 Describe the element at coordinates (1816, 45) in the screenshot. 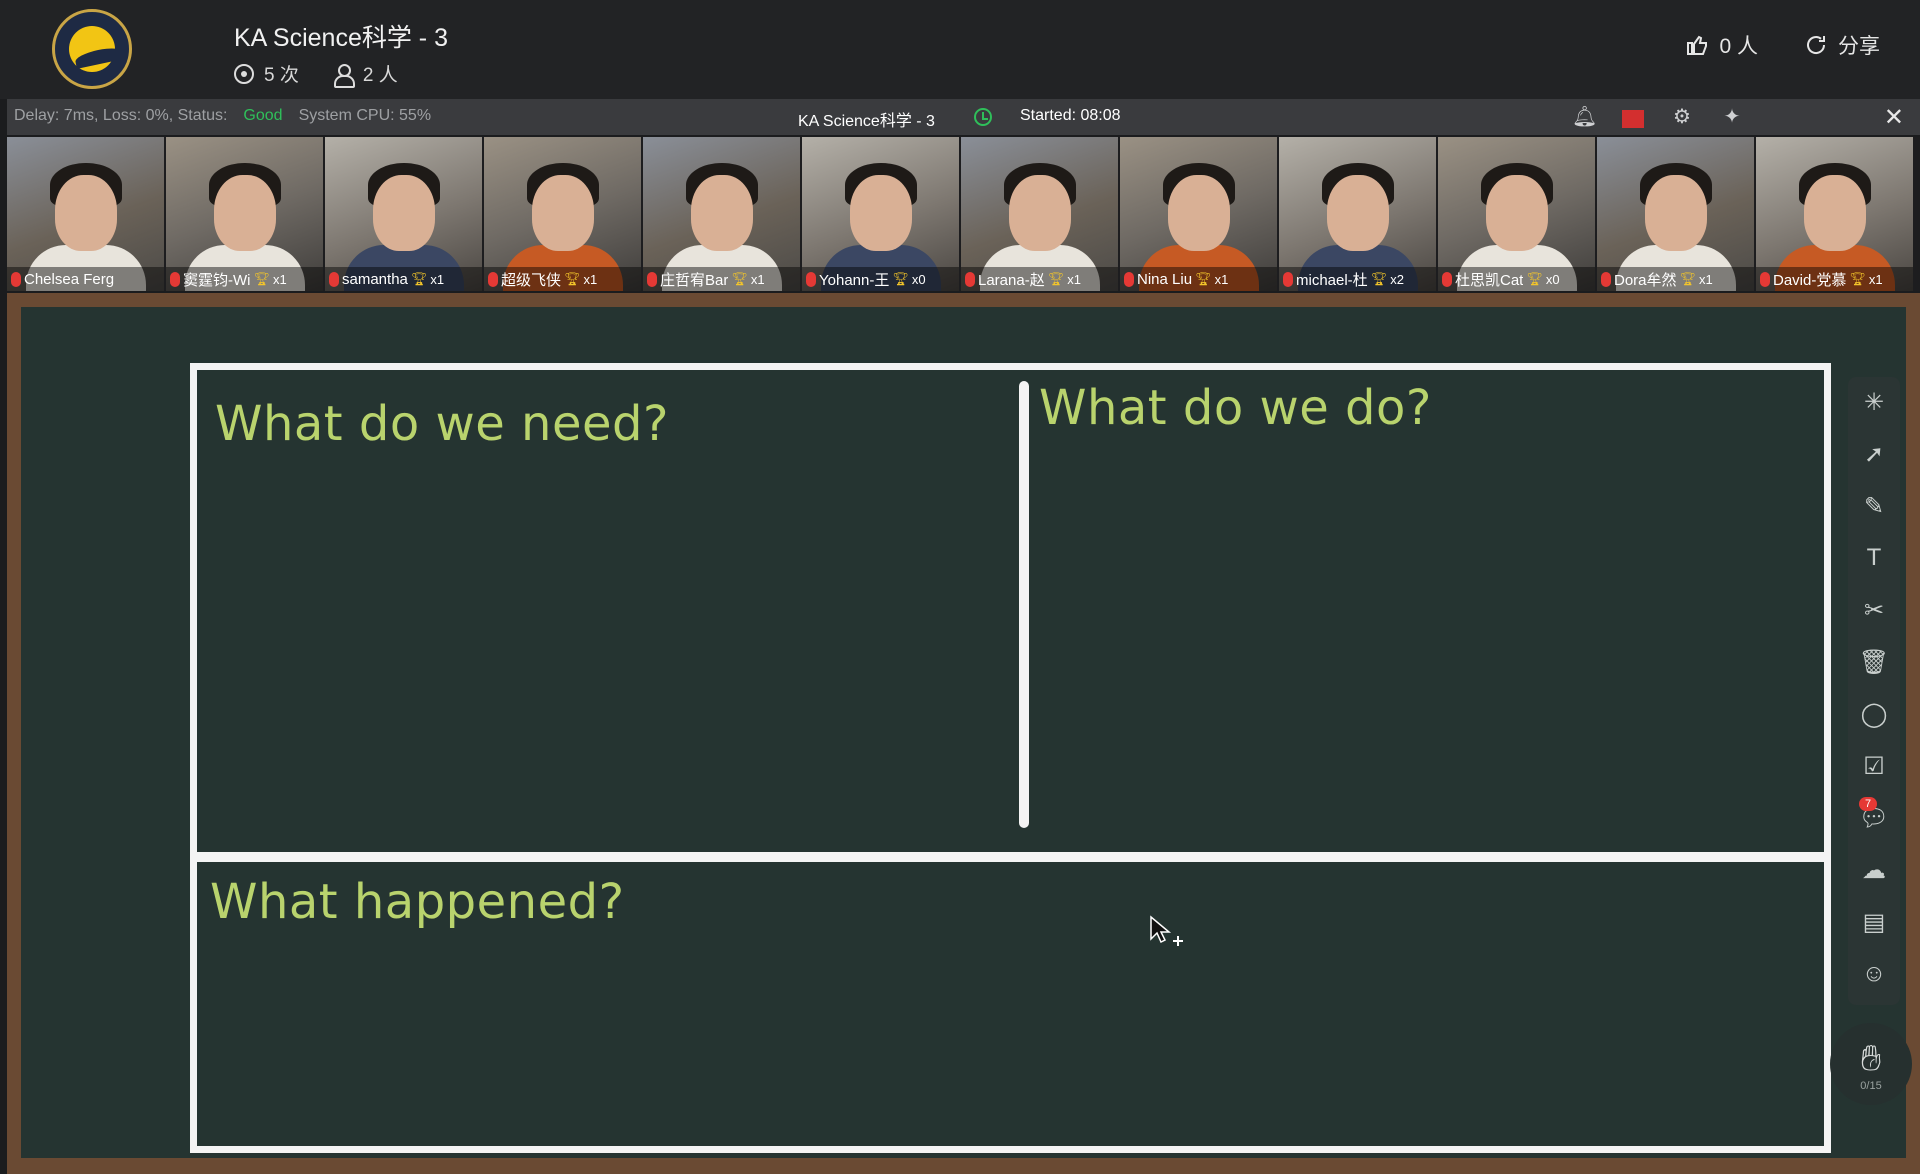

I see `share-icon` at that location.